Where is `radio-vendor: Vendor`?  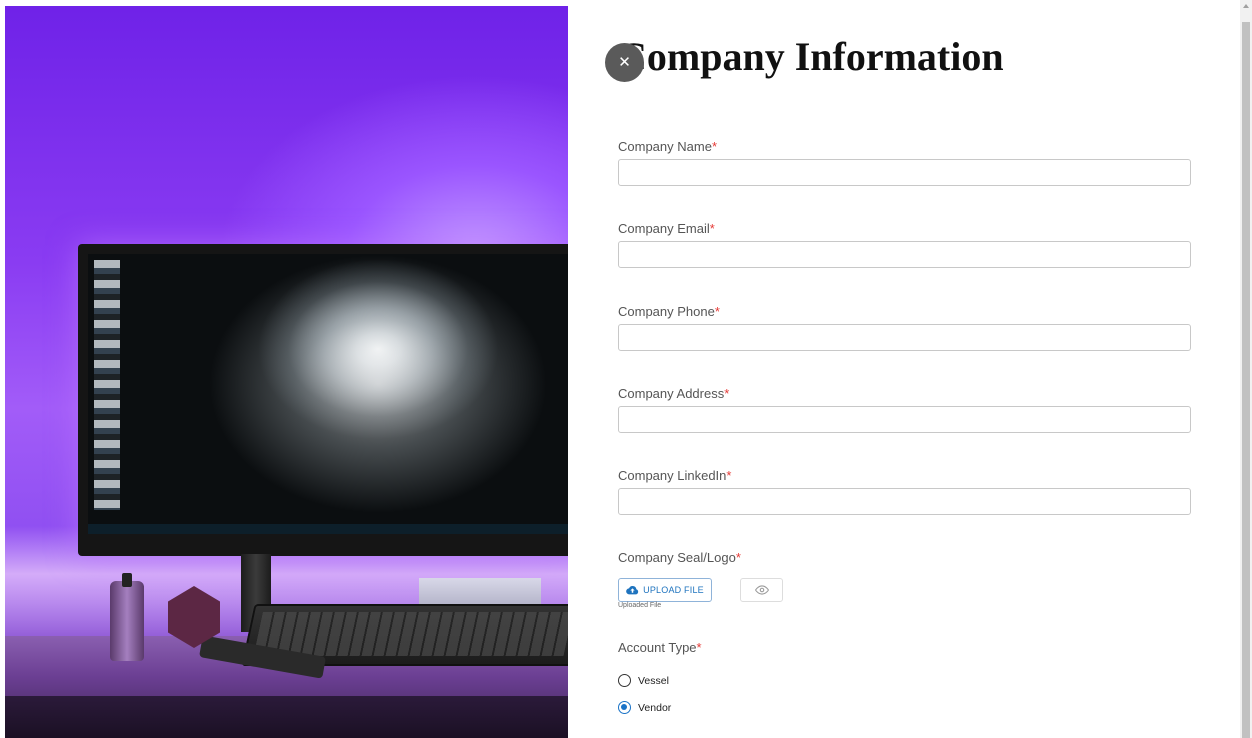
radio-vendor: Vendor is located at coordinates (644, 707).